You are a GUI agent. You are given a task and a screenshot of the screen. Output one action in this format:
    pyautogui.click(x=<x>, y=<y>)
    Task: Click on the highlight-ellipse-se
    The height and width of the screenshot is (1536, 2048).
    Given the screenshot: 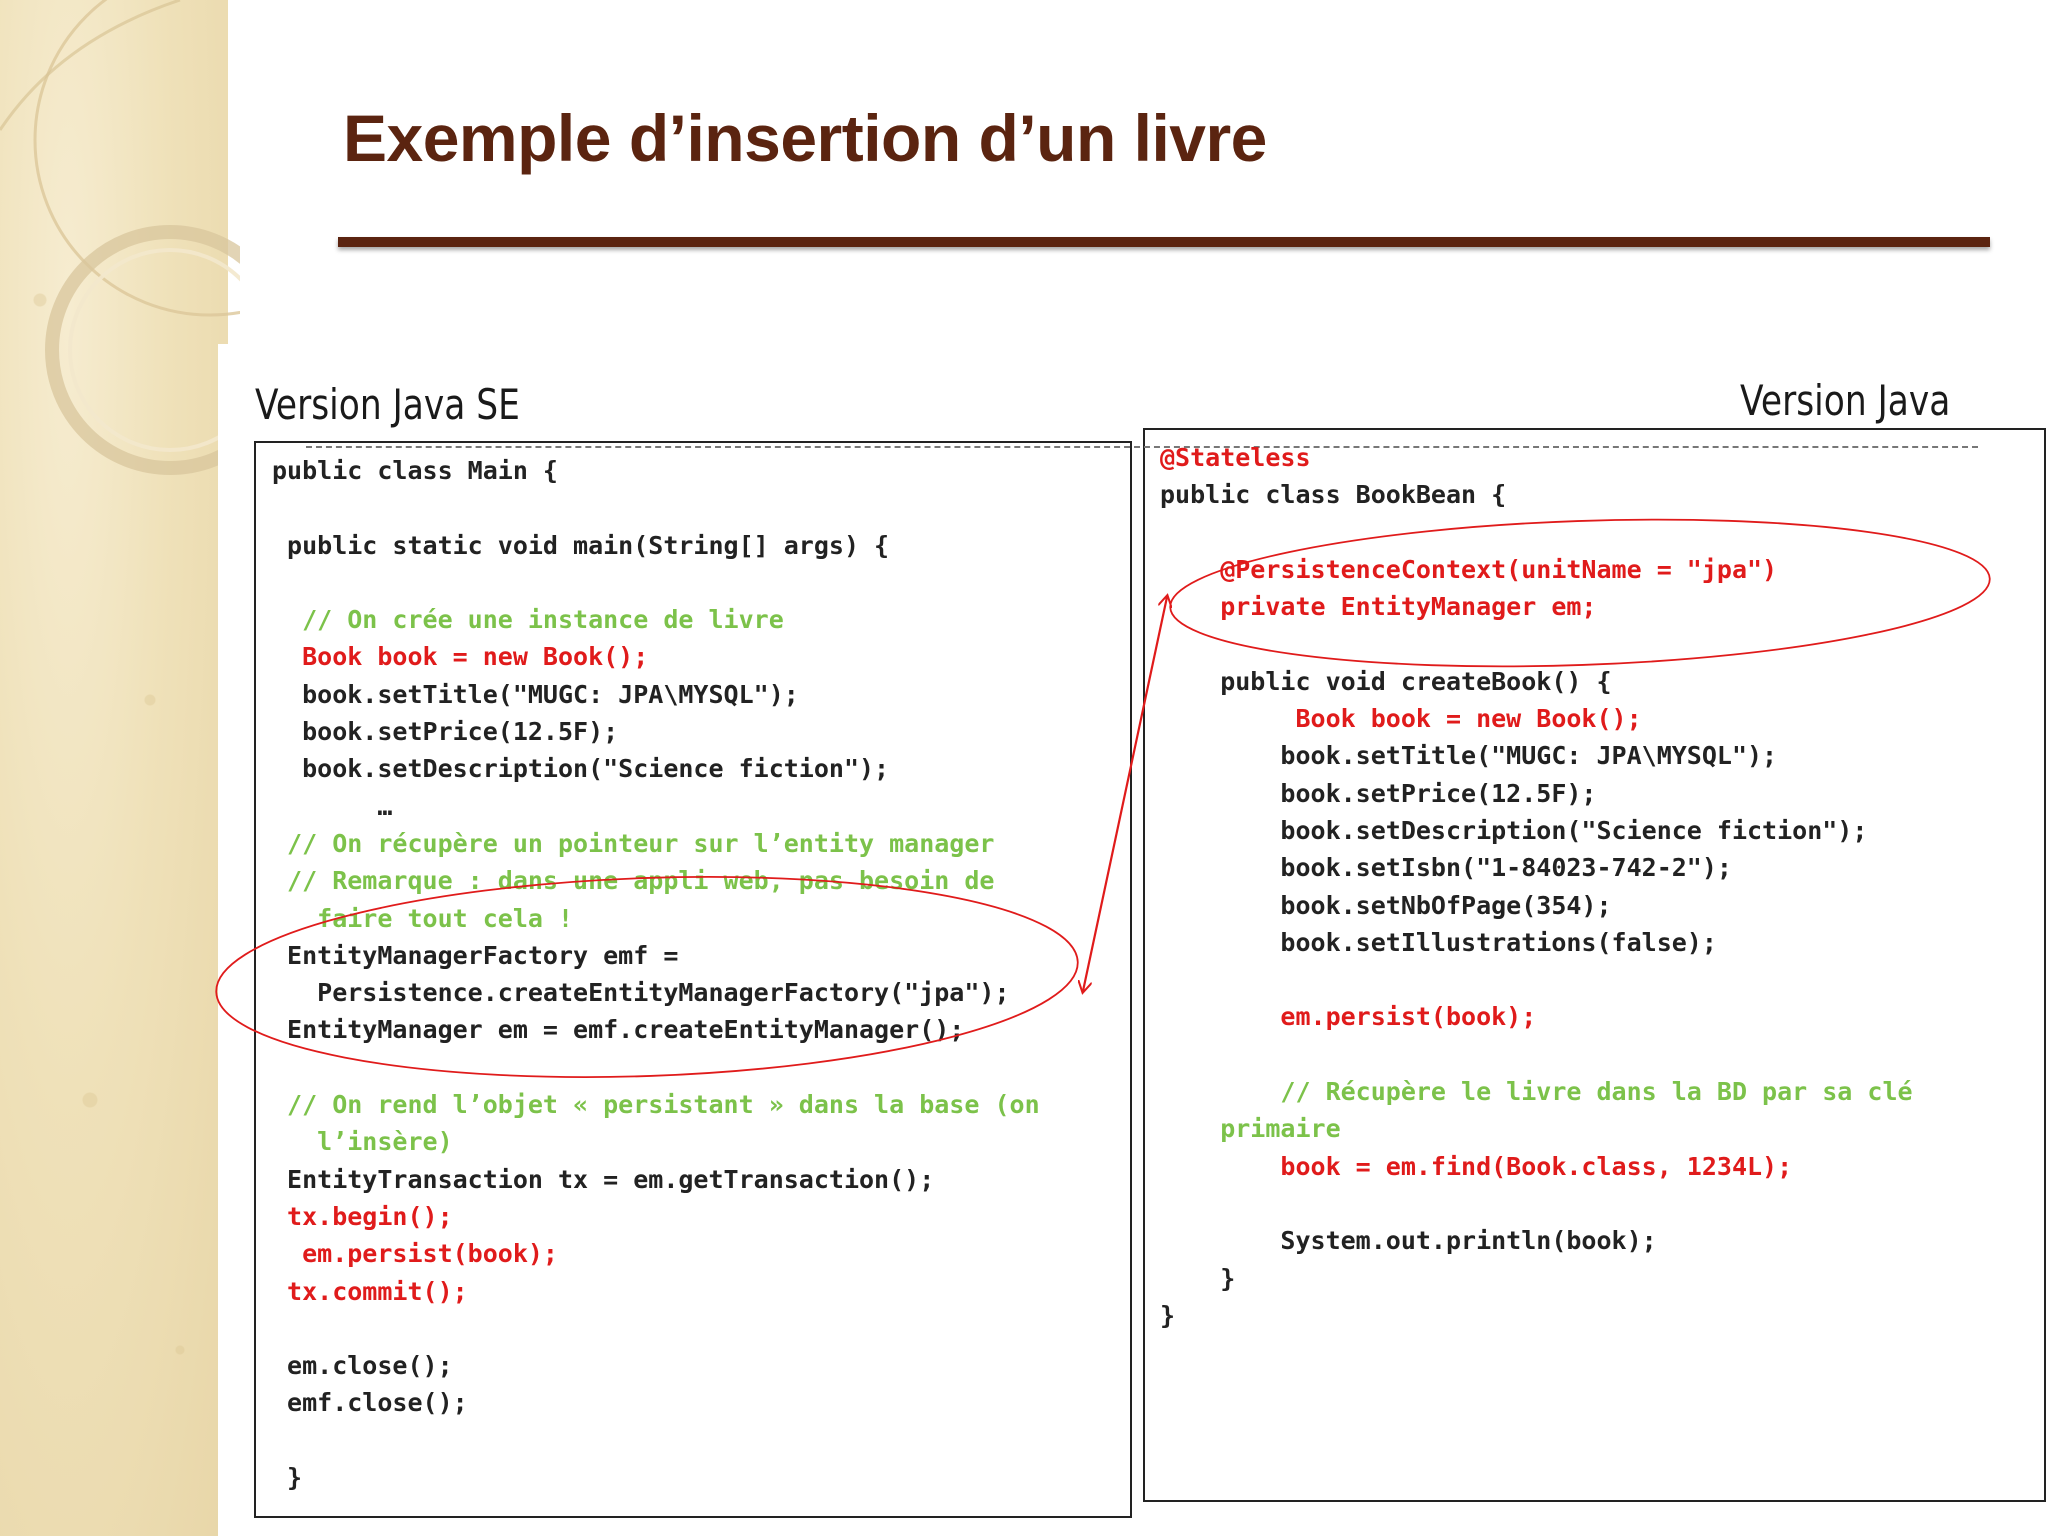 What is the action you would take?
    pyautogui.click(x=647, y=977)
    